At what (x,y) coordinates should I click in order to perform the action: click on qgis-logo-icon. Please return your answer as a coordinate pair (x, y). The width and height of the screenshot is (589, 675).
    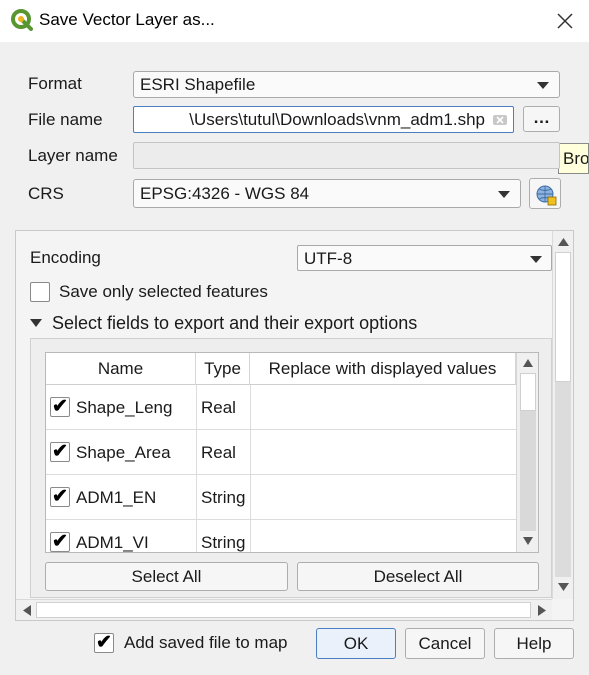
    Looking at the image, I should click on (22, 20).